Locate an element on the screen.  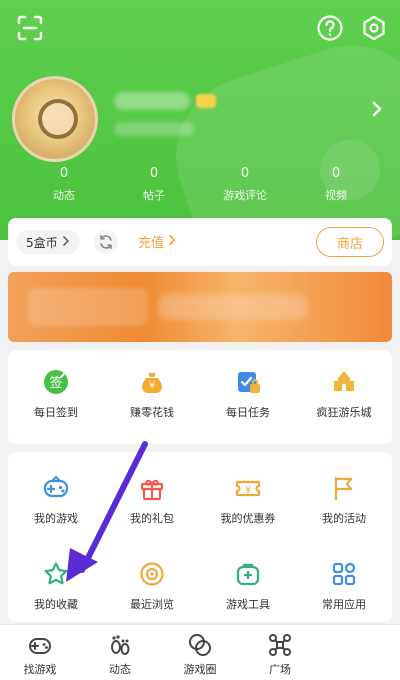
money-bag-icon: ¥ is located at coordinates (152, 382).